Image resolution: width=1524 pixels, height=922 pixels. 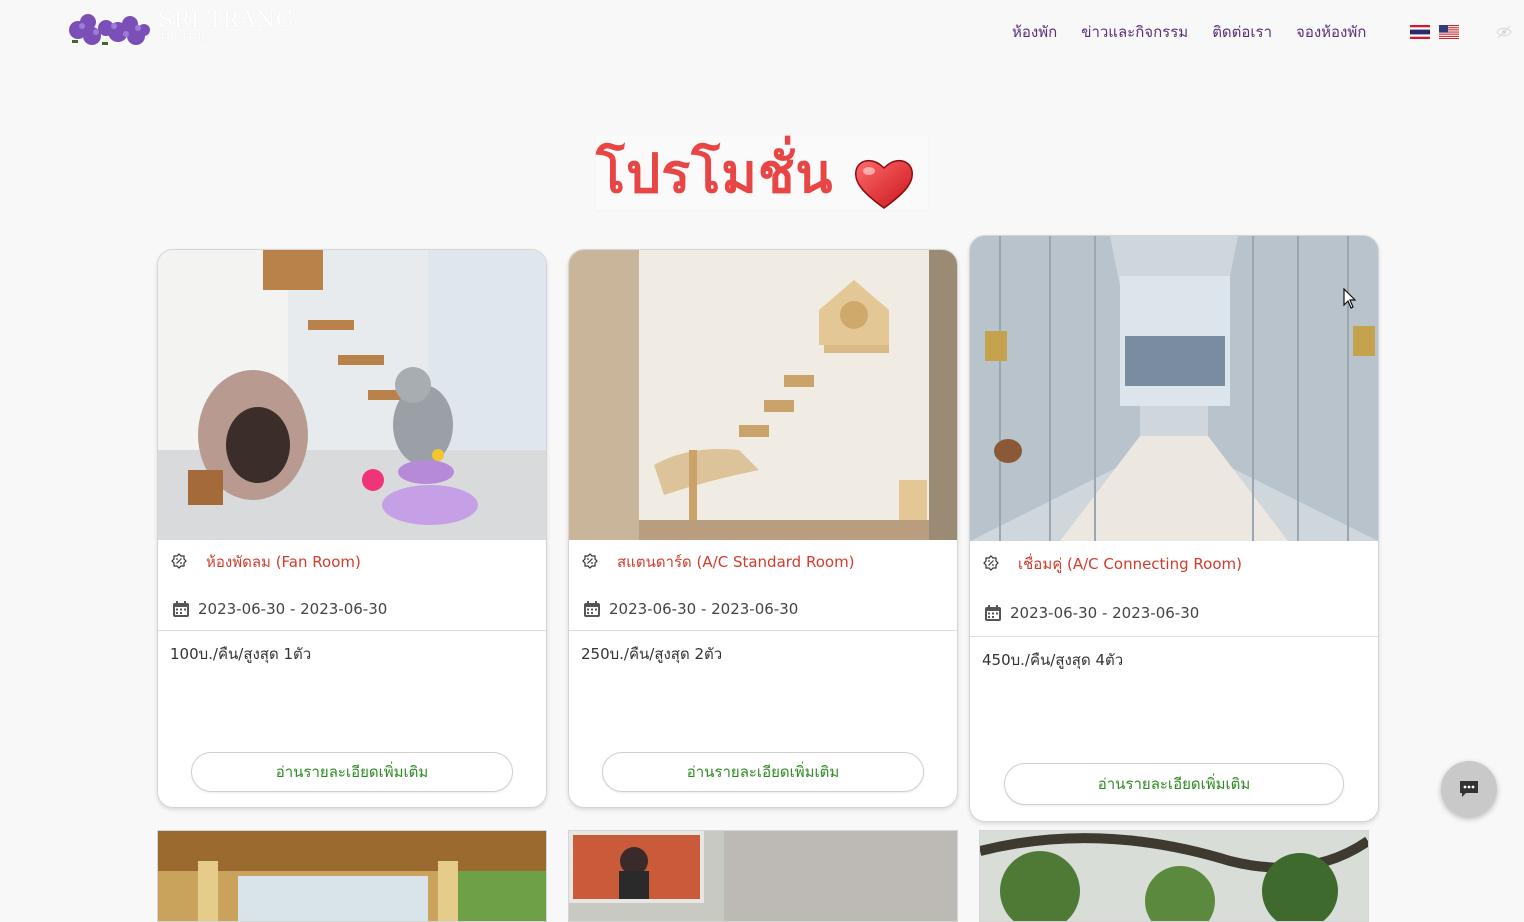 I want to click on heart-icon, so click(x=884, y=184).